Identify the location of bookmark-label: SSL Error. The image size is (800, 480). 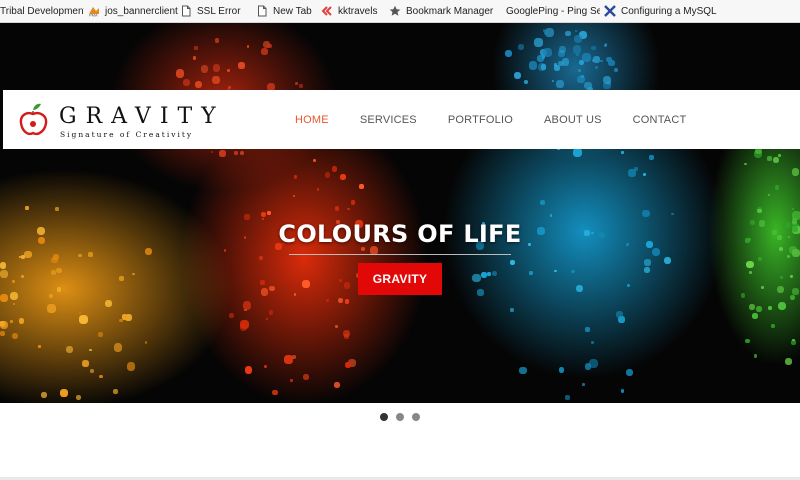
(219, 11).